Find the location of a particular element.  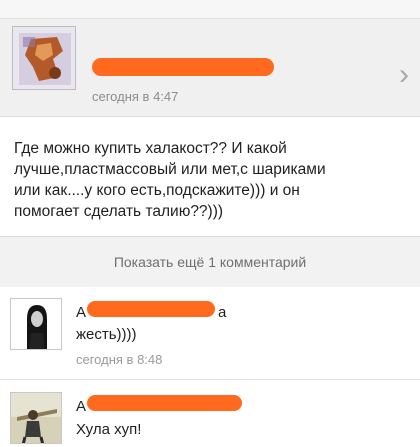

comment-author-end: а is located at coordinates (222, 312).